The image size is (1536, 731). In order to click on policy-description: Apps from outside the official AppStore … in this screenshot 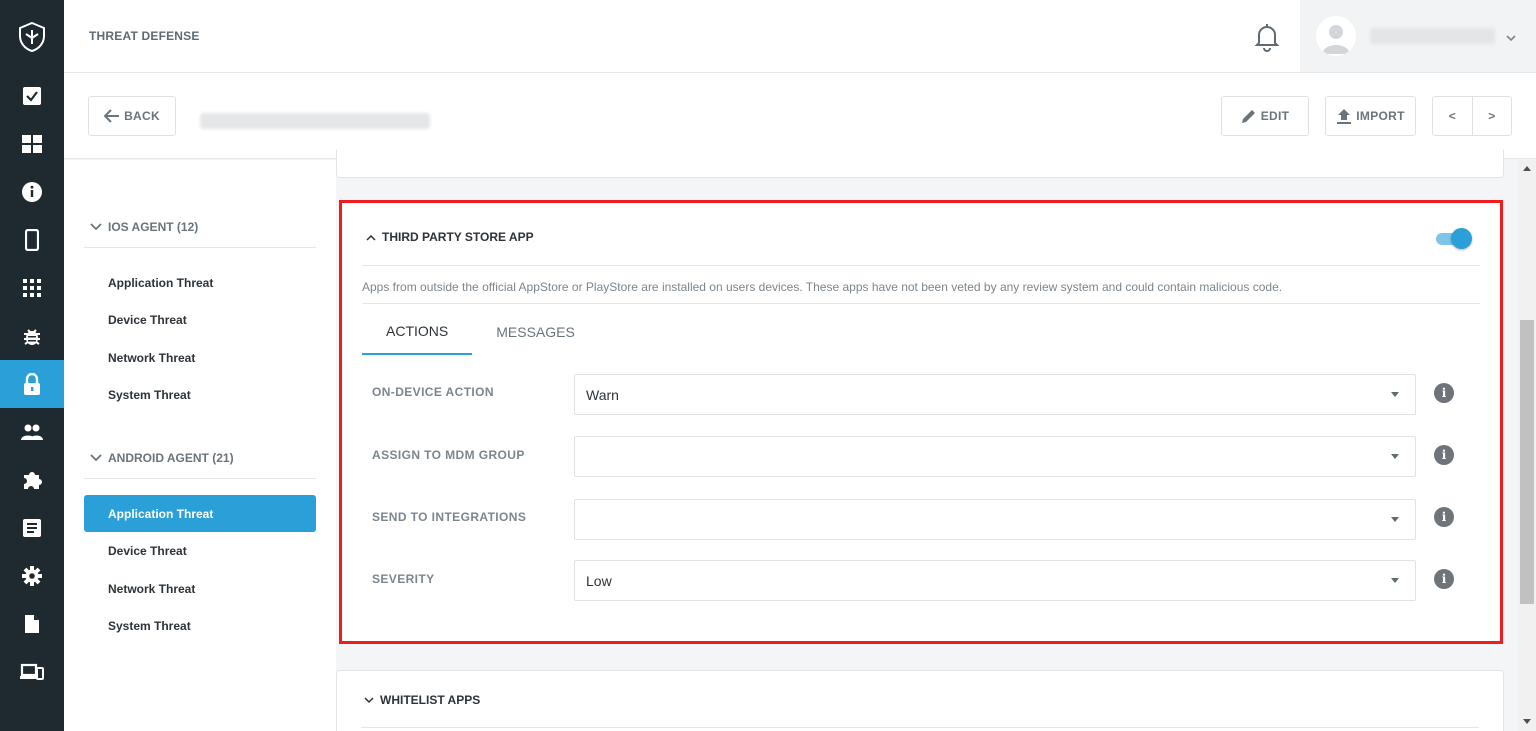, I will do `click(822, 287)`.